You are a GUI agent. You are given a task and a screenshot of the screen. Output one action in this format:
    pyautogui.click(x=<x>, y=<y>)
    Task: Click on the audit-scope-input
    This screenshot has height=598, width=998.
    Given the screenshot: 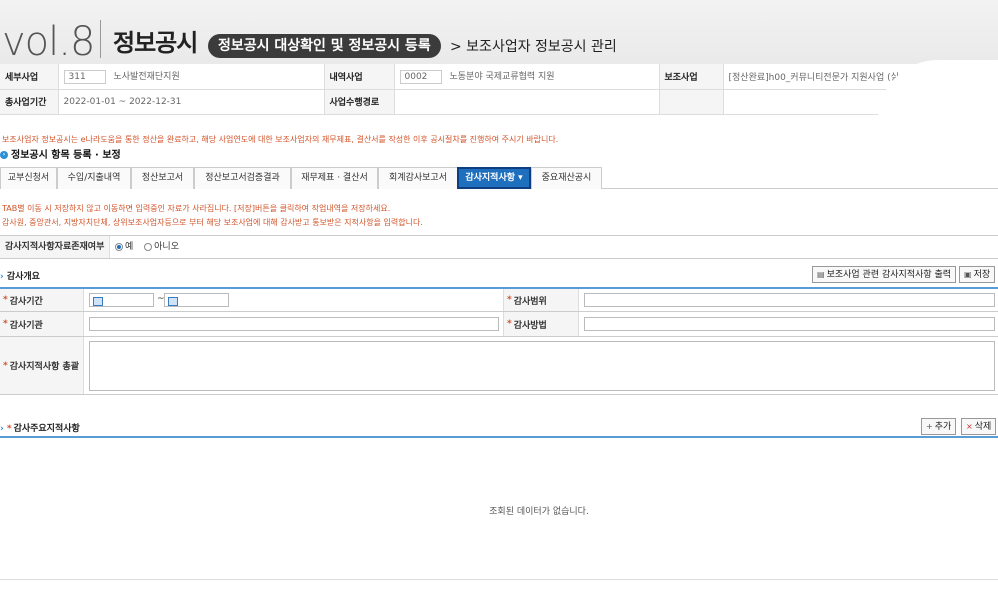 What is the action you would take?
    pyautogui.click(x=789, y=300)
    